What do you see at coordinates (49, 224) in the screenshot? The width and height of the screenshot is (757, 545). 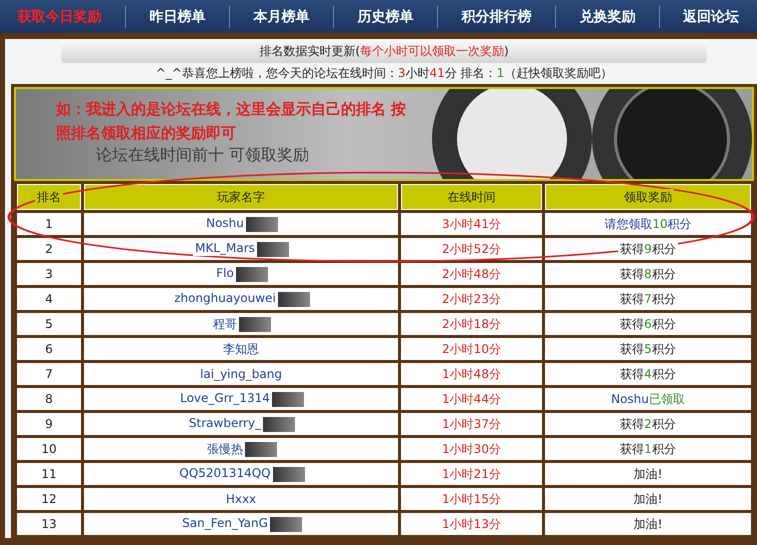 I see `rank-cell: 1` at bounding box center [49, 224].